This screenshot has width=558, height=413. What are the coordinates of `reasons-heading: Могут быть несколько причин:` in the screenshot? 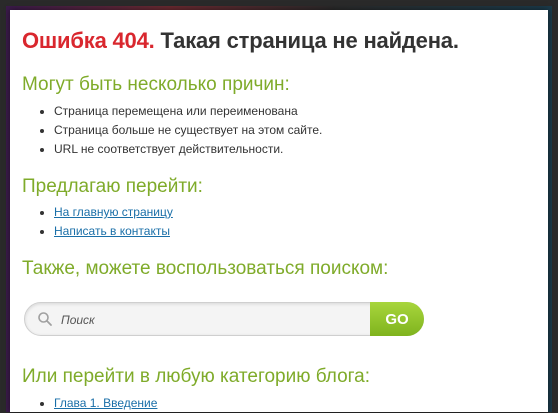 It's located at (156, 84).